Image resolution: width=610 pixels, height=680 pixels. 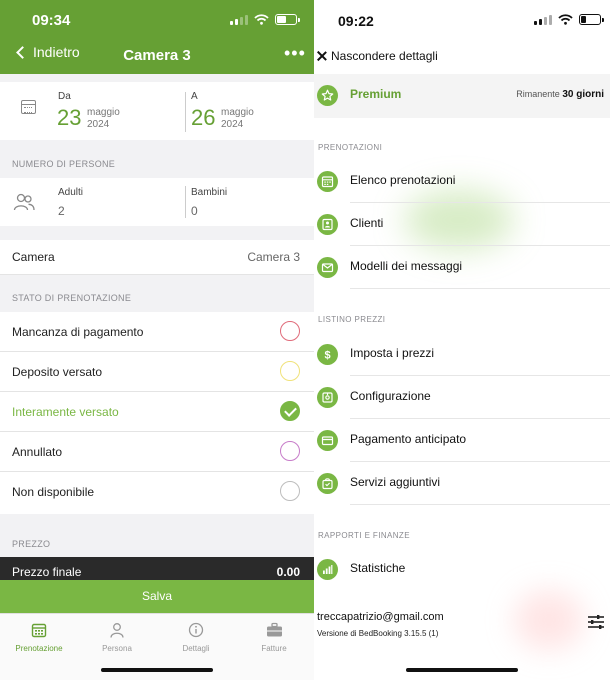 I want to click on settings-box-icon, so click(x=327, y=397).